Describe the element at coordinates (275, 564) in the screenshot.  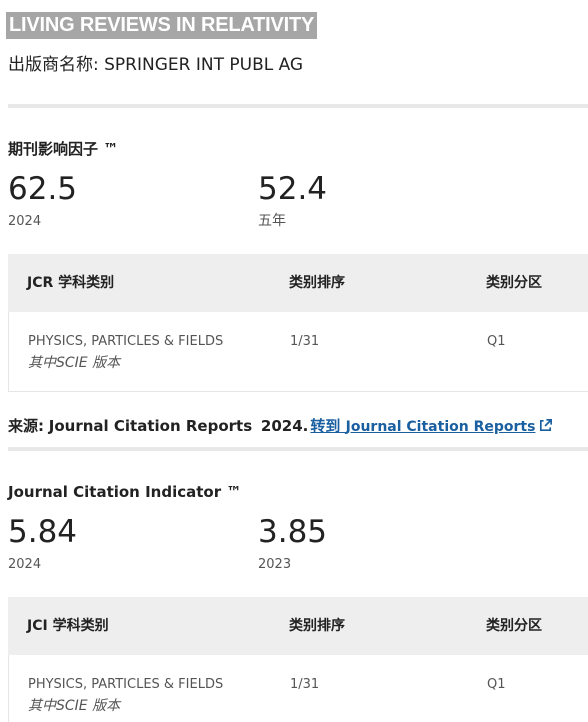
I see `jci-prev-year: 2023` at that location.